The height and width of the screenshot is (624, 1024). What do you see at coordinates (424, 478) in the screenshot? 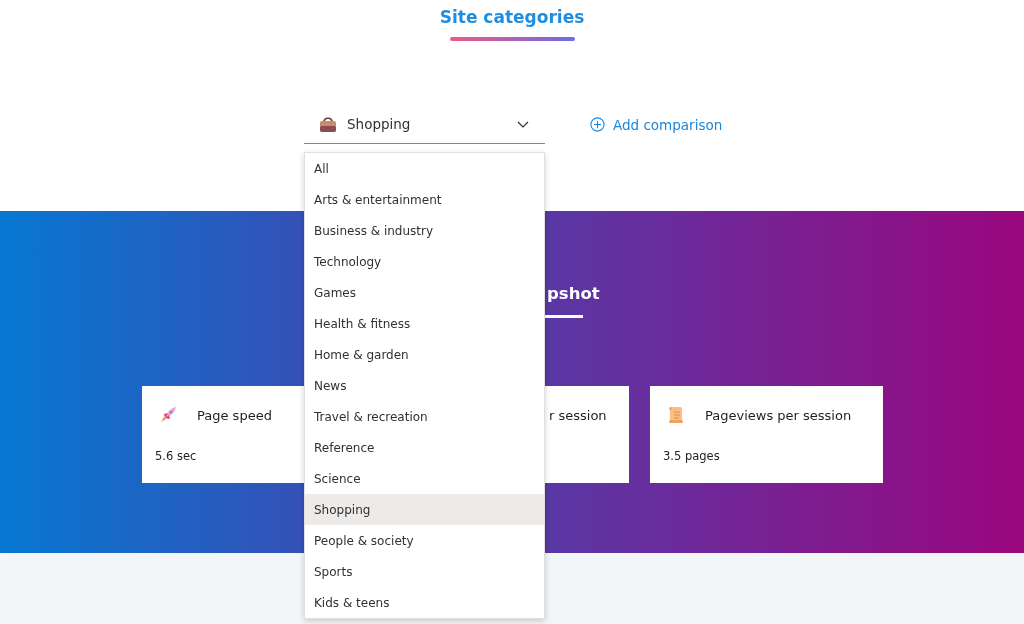
I see `menu-item: Science` at bounding box center [424, 478].